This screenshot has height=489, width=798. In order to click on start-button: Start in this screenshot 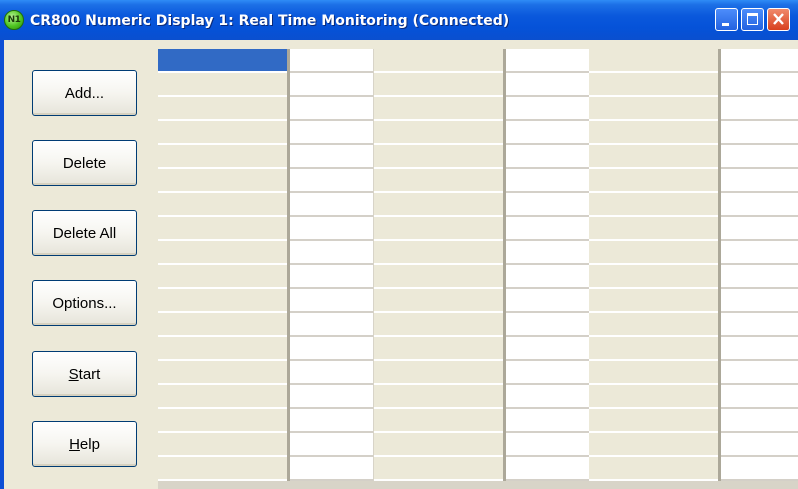, I will do `click(84, 374)`.